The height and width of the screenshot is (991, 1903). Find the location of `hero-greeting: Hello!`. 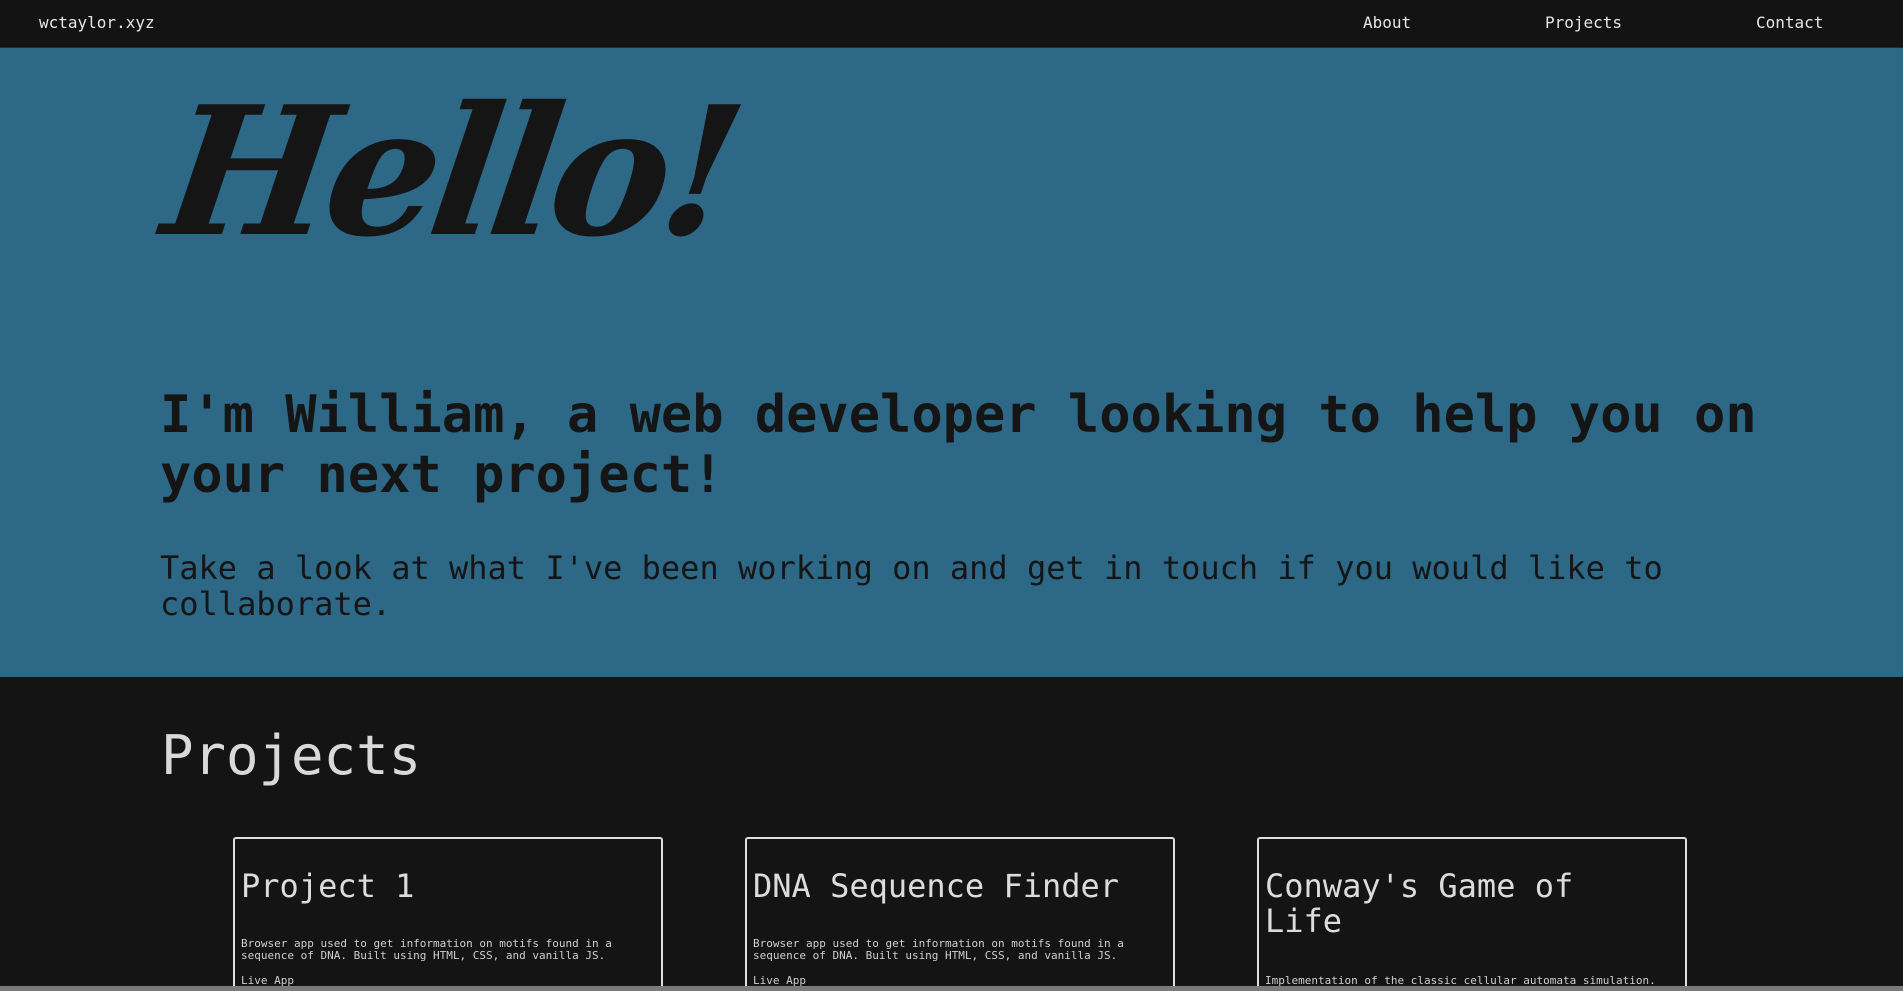

hero-greeting: Hello! is located at coordinates (451, 171).